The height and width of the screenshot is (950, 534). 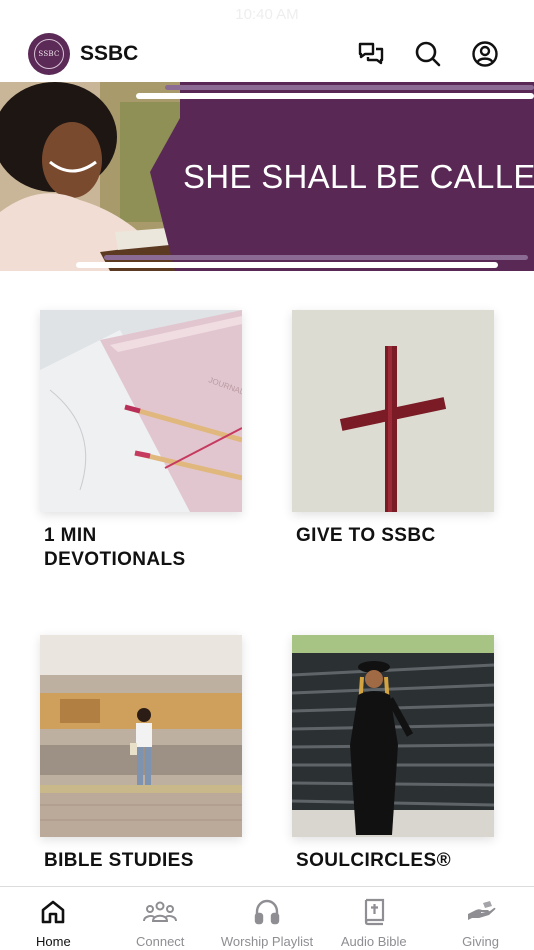 I want to click on tile-image-bible-studies, so click(x=141, y=736).